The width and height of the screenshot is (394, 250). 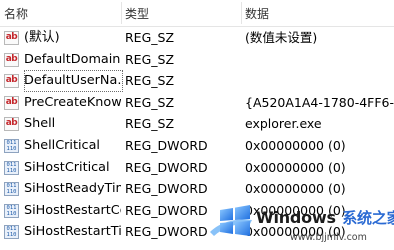 What do you see at coordinates (328, 237) in the screenshot?
I see `watermark-url: www.bjjmlv.com` at bounding box center [328, 237].